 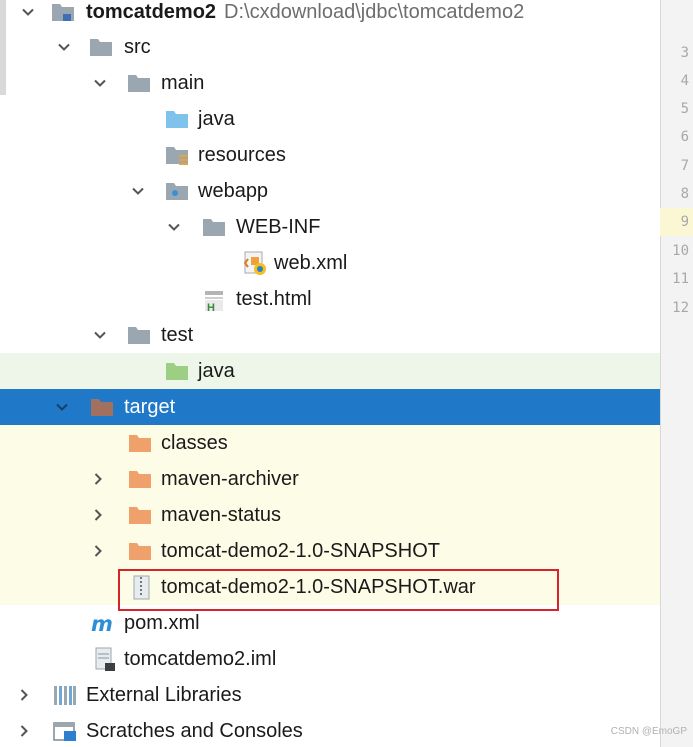 I want to click on watermark: CSDN @EmoGP, so click(x=648, y=731).